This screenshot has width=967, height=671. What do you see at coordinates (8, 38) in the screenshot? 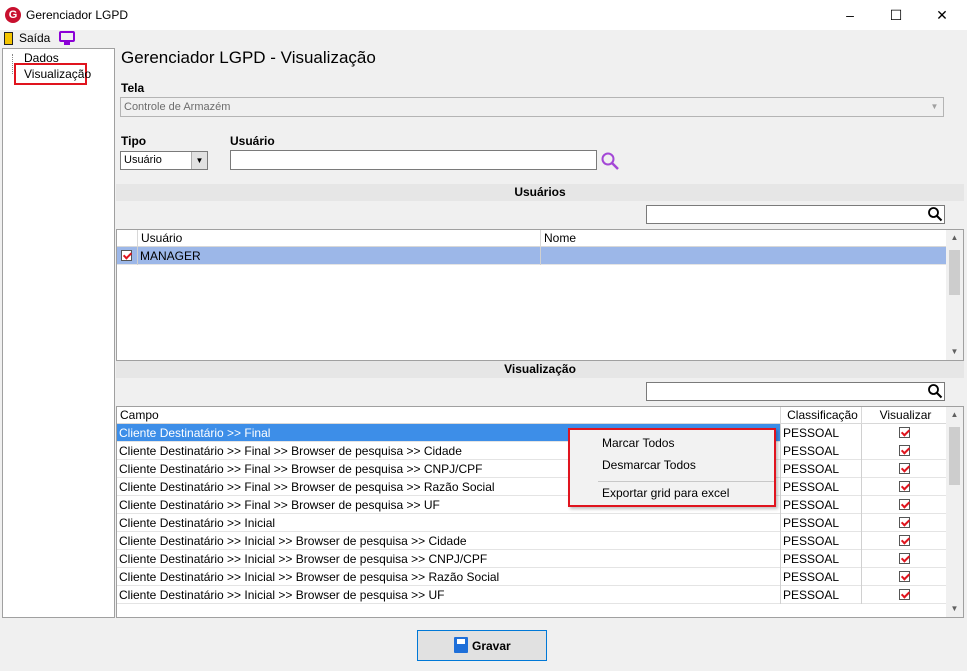
I see `exit-door-icon` at bounding box center [8, 38].